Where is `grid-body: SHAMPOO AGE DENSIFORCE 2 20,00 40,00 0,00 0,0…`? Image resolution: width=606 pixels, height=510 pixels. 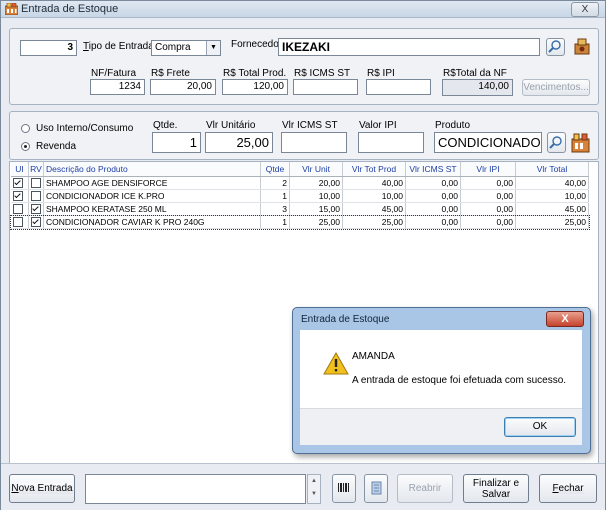 grid-body: SHAMPOO AGE DENSIFORCE 2 20,00 40,00 0,00 0,0… is located at coordinates (300, 203).